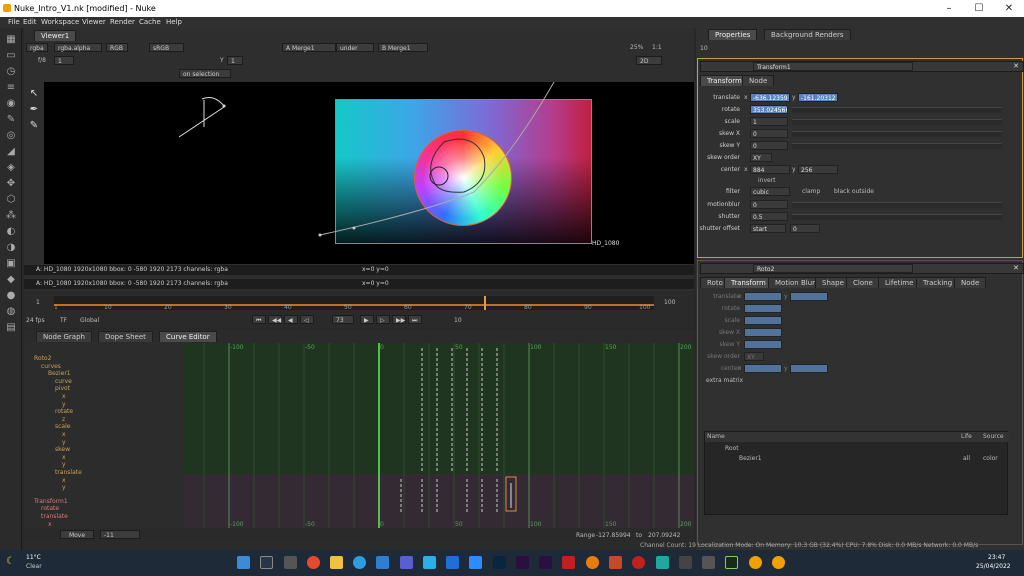  Describe the element at coordinates (34, 110) in the screenshot. I see `bezier-tool-icon: ✒` at that location.